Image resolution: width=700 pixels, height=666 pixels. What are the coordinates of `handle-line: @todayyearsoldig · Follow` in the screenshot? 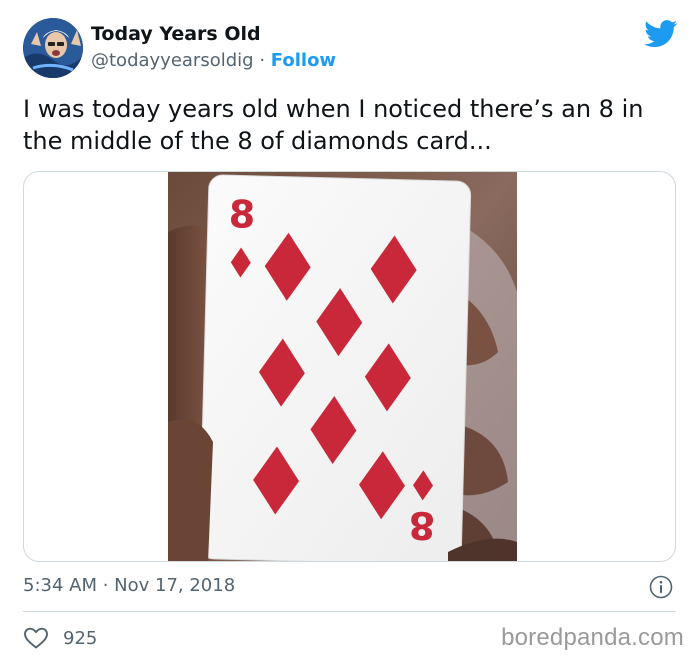 It's located at (213, 60).